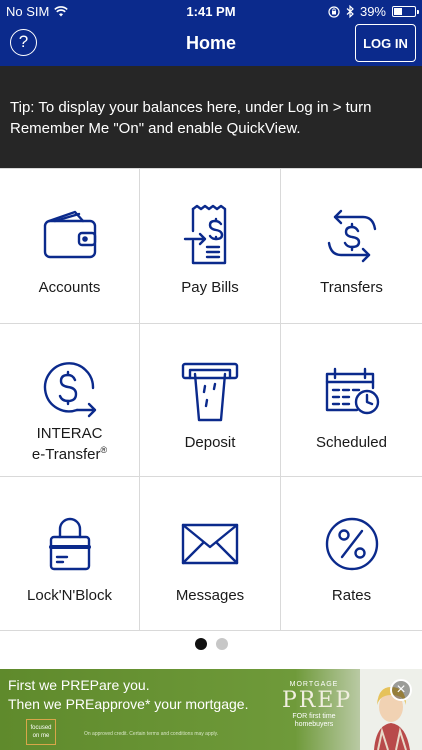 The image size is (422, 750). Describe the element at coordinates (211, 11) in the screenshot. I see `status-bar: No SIM 1:41 PM 39%` at that location.